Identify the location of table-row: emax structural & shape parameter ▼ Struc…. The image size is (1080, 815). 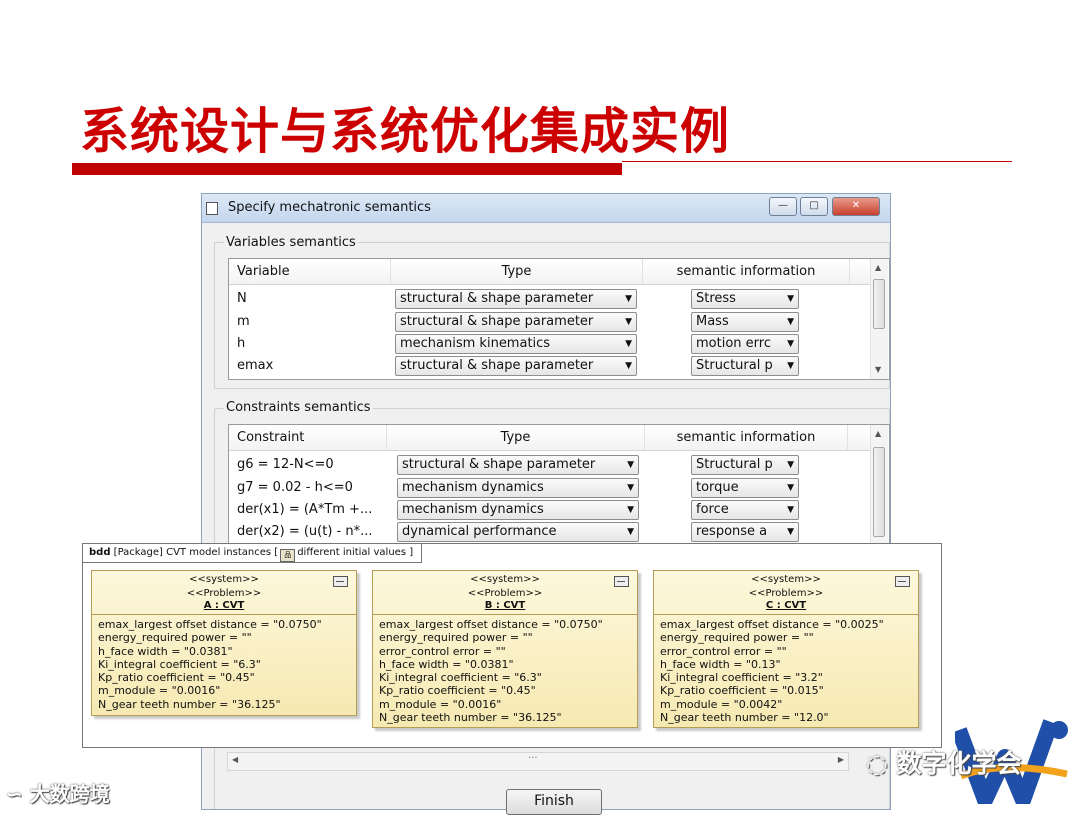
(559, 367).